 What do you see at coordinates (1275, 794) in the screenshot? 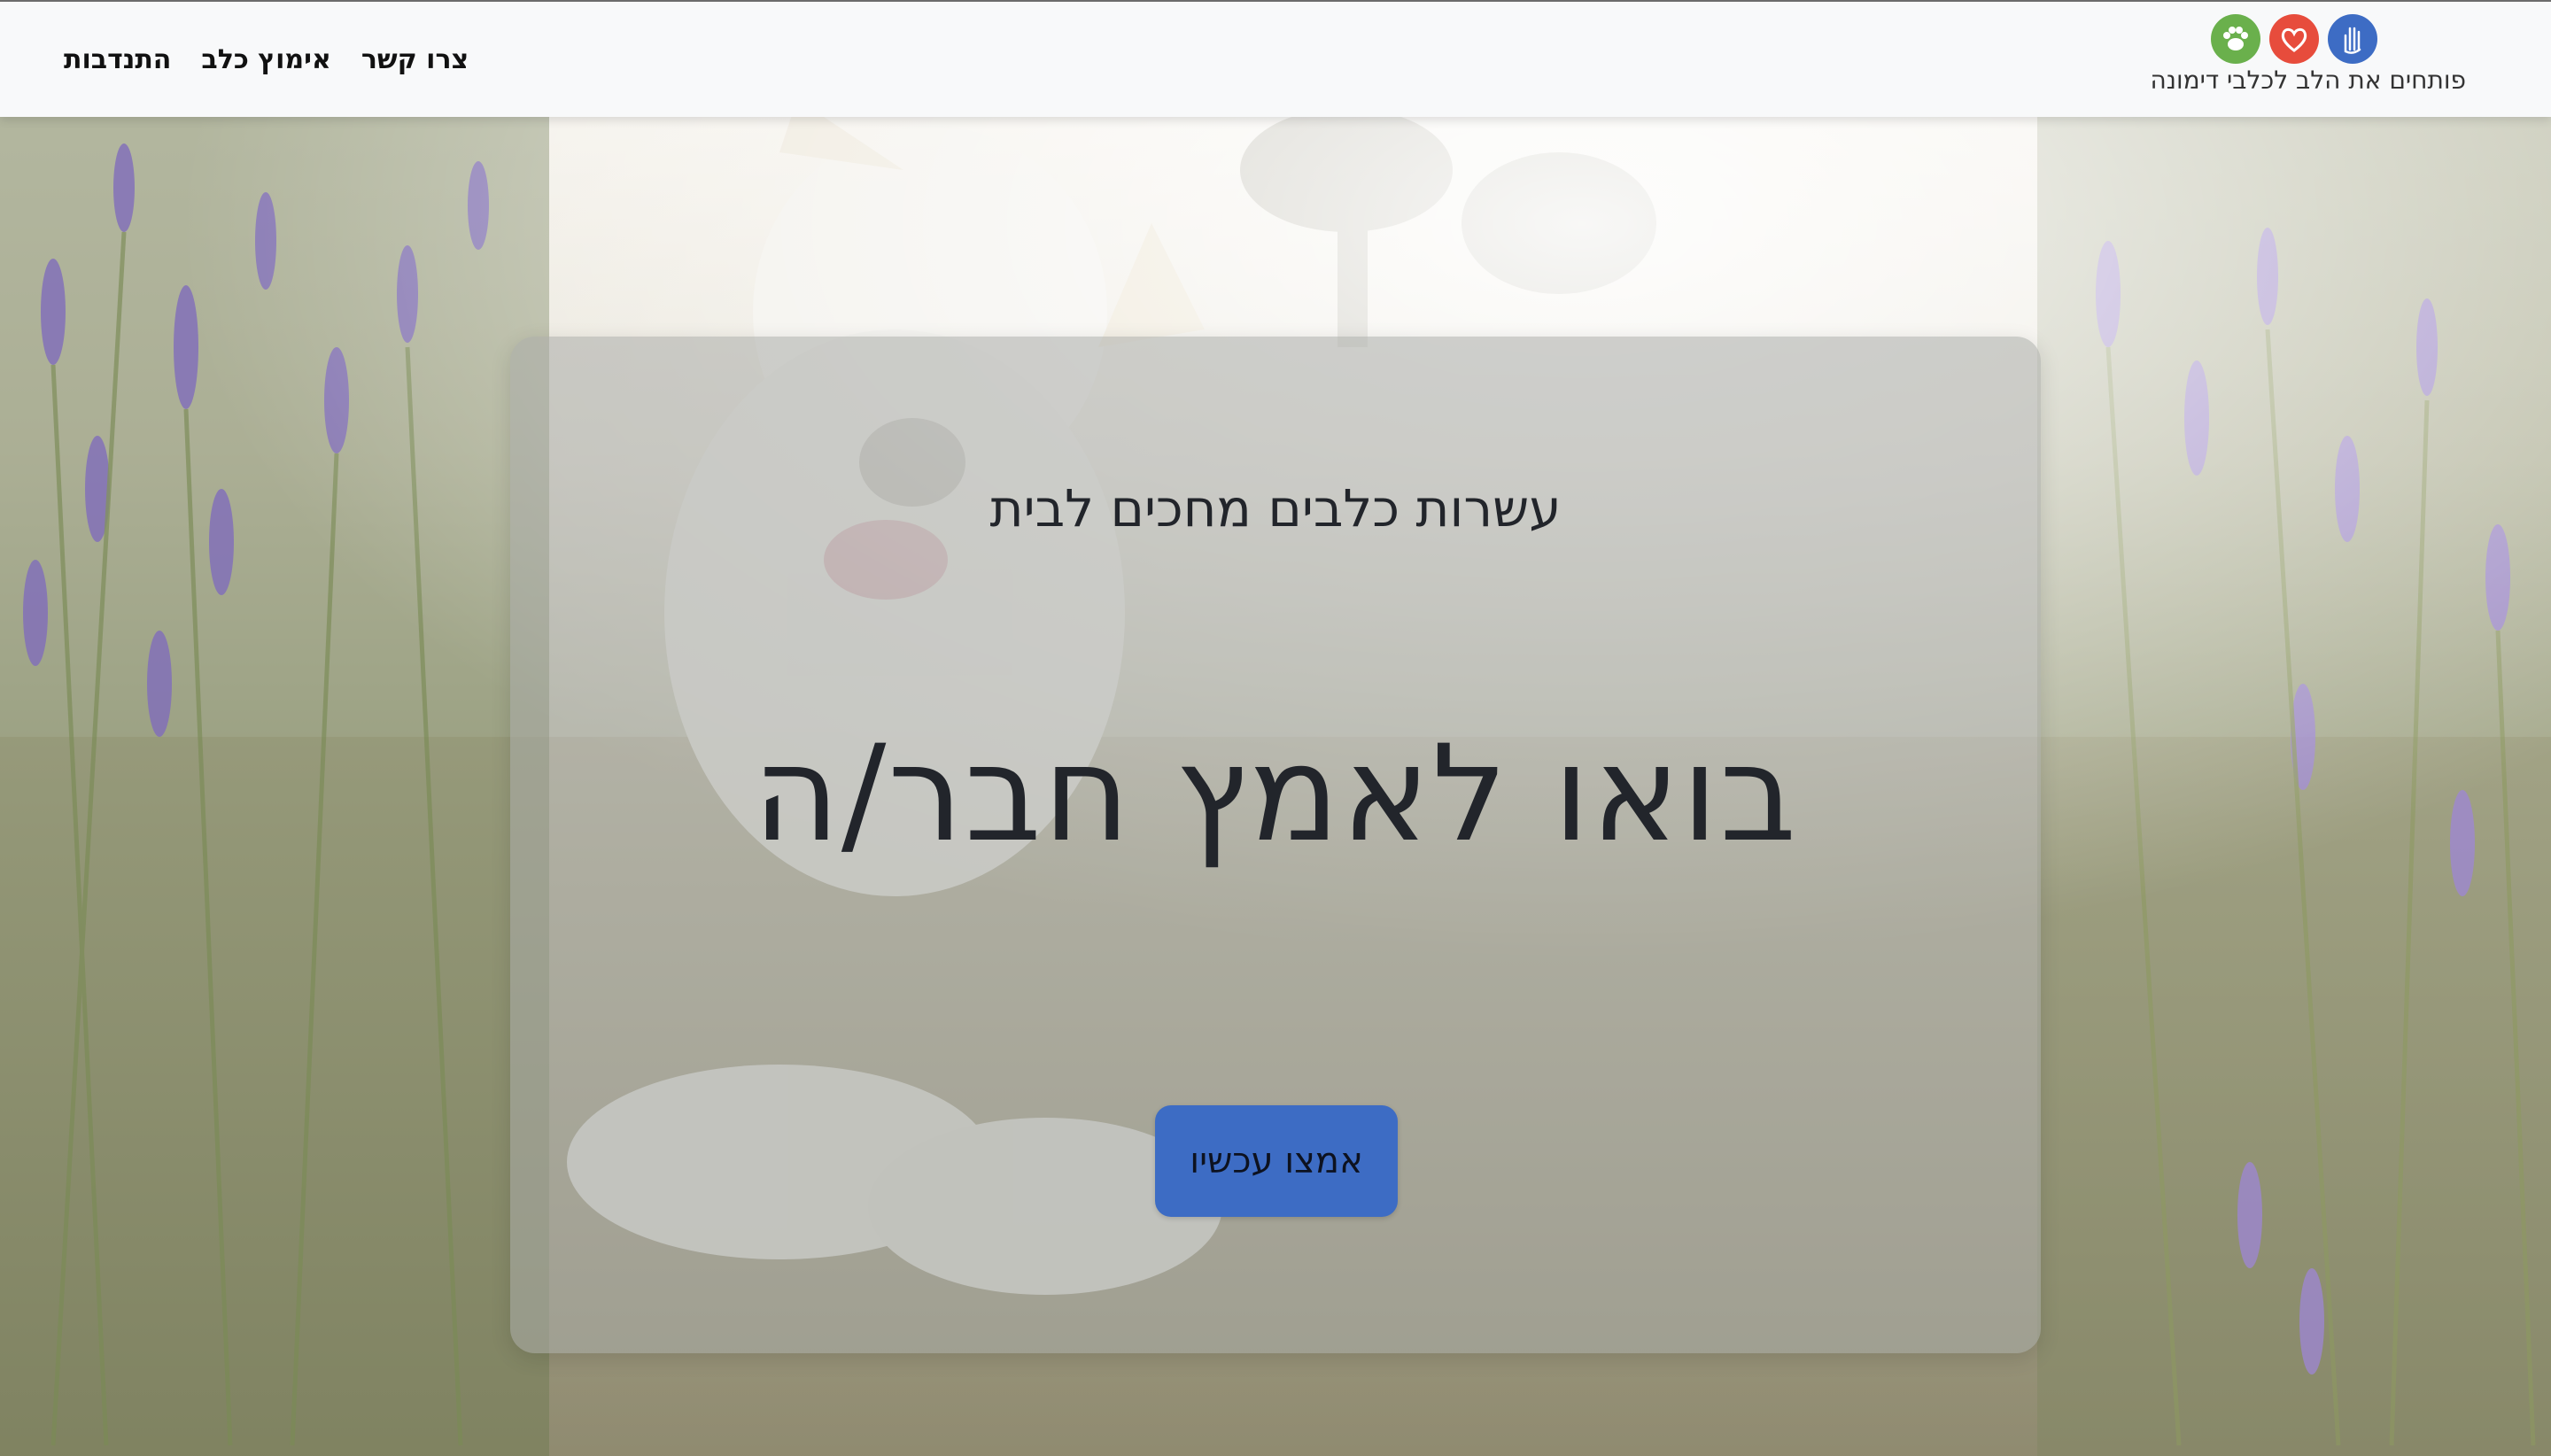
I see `hero-title: בואו לאמץ חבר/ה` at bounding box center [1275, 794].